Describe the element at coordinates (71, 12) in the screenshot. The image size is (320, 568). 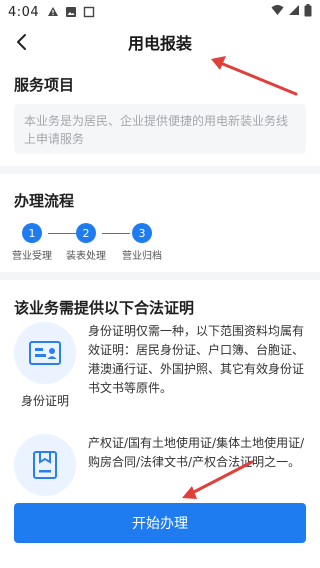
I see `image-icon` at that location.